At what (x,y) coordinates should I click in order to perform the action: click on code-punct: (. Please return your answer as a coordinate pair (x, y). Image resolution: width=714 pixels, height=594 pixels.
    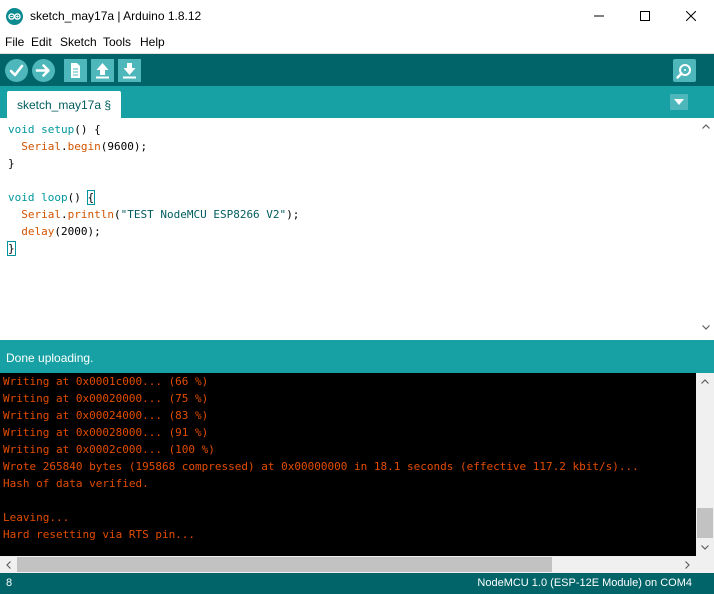
    Looking at the image, I should click on (117, 214).